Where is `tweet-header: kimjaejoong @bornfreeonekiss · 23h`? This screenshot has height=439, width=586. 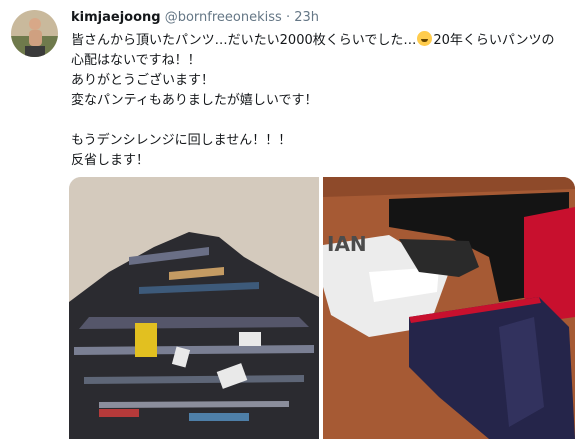 tweet-header: kimjaejoong @bornfreeonekiss · 23h is located at coordinates (195, 18).